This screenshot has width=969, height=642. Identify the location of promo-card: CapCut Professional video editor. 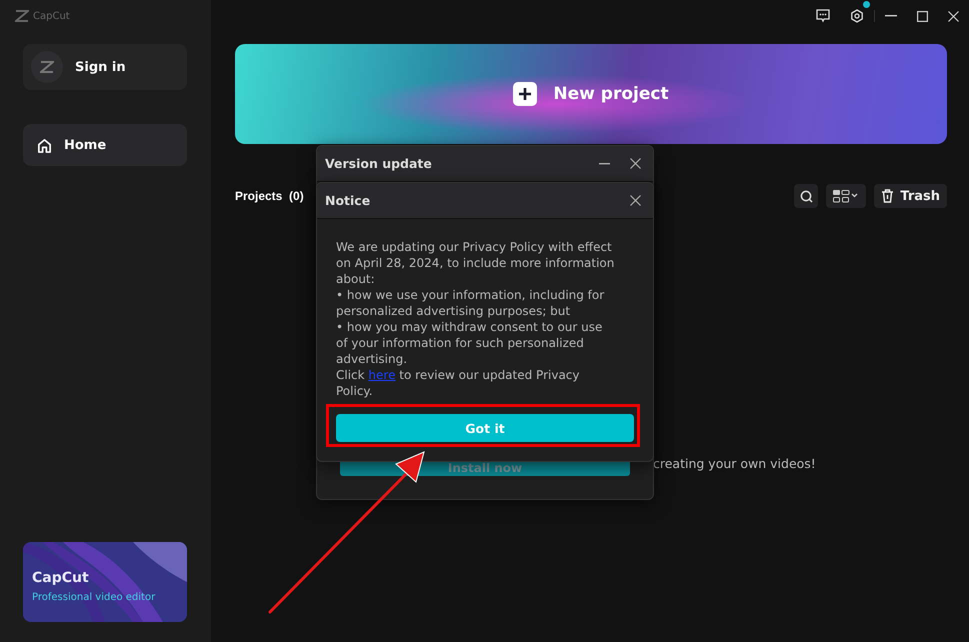
(105, 582).